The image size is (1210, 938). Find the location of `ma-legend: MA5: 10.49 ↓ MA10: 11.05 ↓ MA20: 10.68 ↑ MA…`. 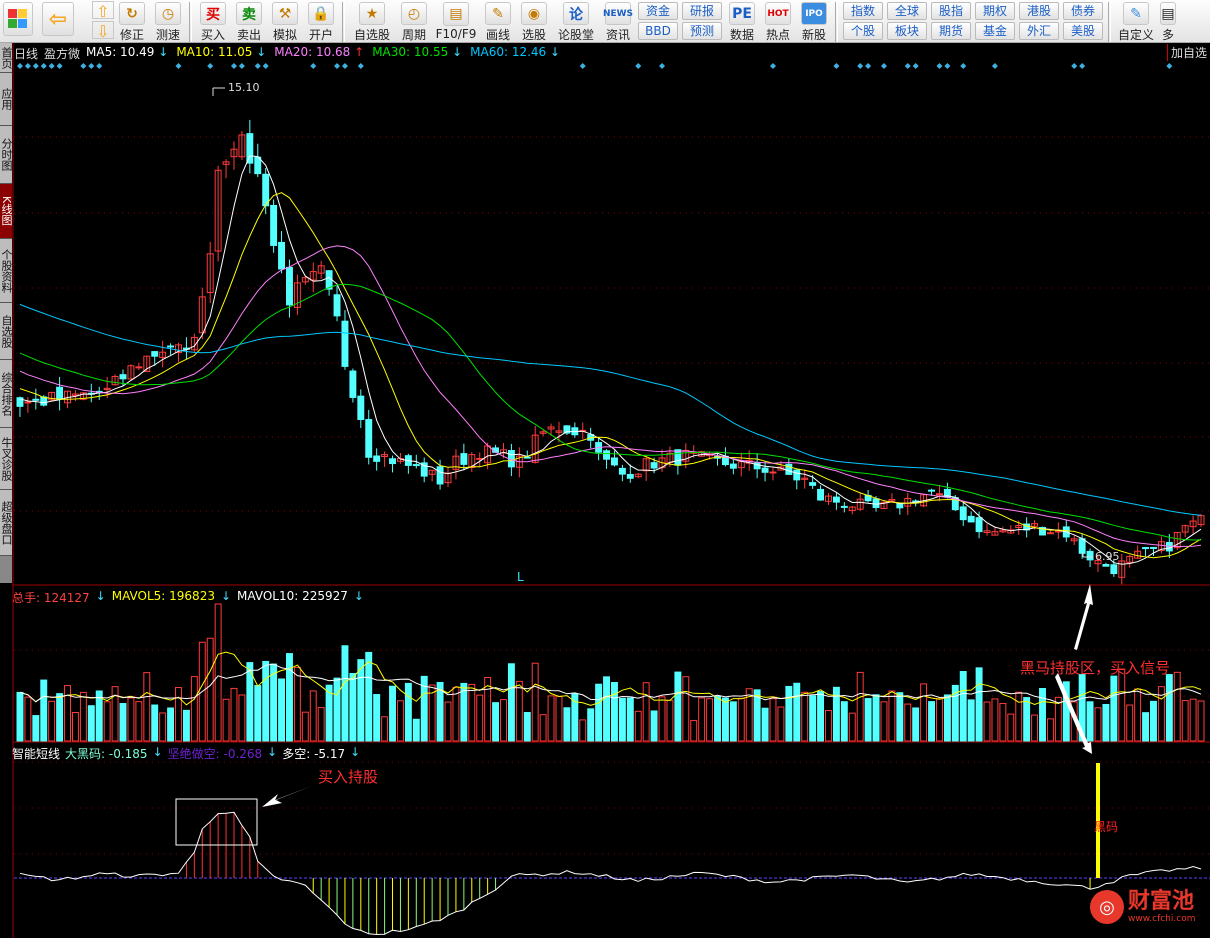

ma-legend: MA5: 10.49 ↓ MA10: 11.05 ↓ MA20: 10.68 ↑ MA… is located at coordinates (323, 52).